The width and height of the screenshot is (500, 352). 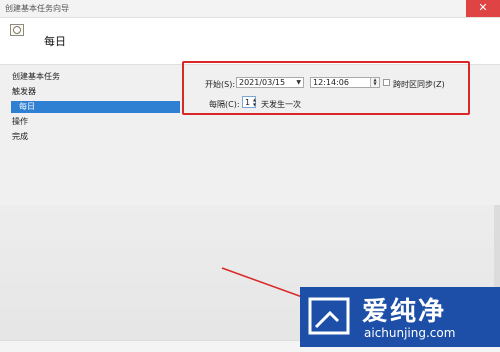 I want to click on watermark-logo: 爱纯净 aichunjing.com, so click(x=400, y=317).